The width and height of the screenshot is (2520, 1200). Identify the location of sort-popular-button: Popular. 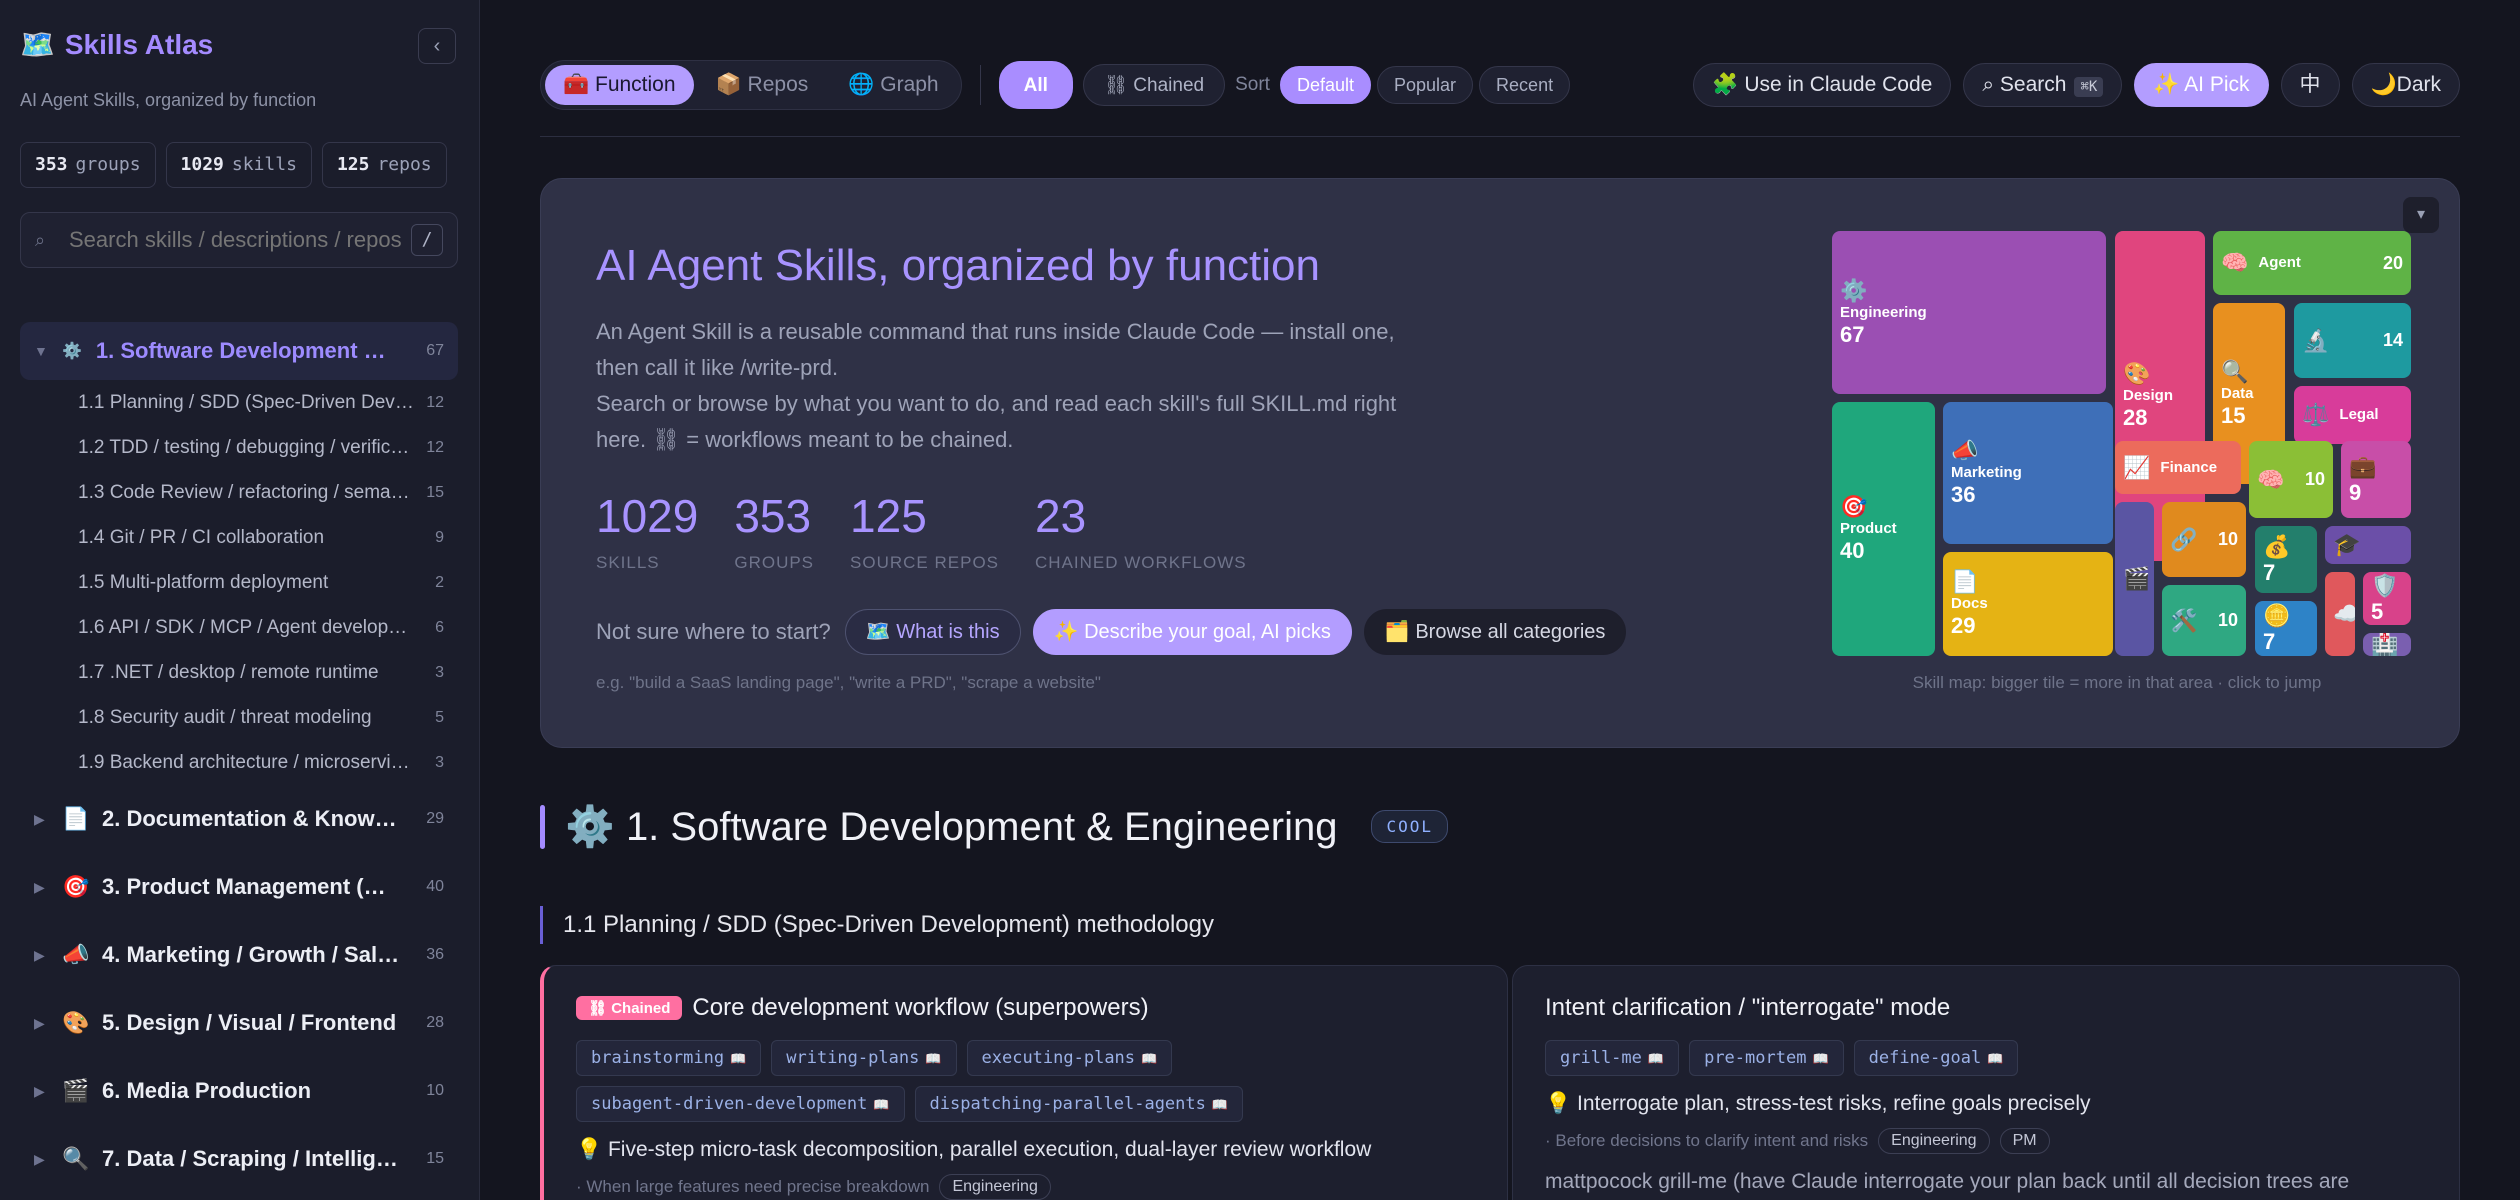
(1425, 85).